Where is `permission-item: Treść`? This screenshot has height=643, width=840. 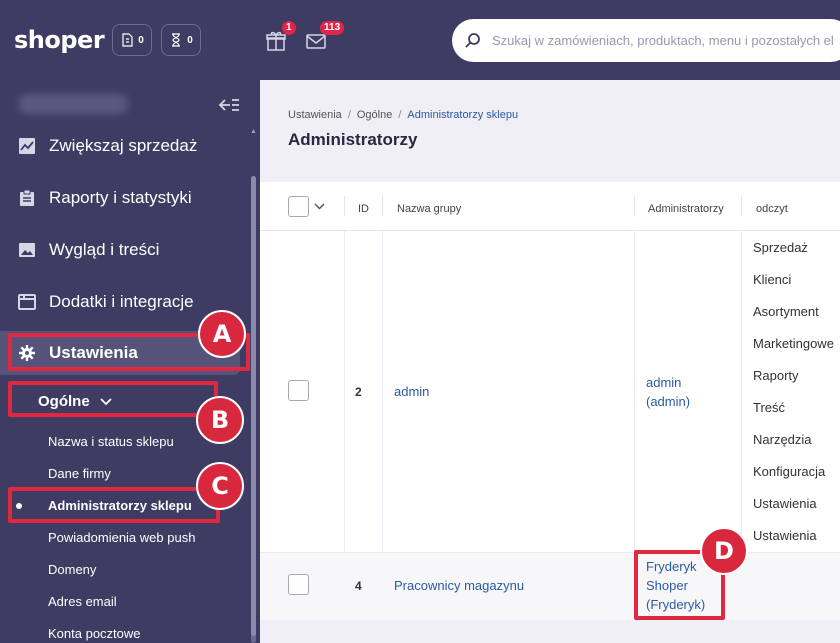
permission-item: Treść is located at coordinates (769, 407).